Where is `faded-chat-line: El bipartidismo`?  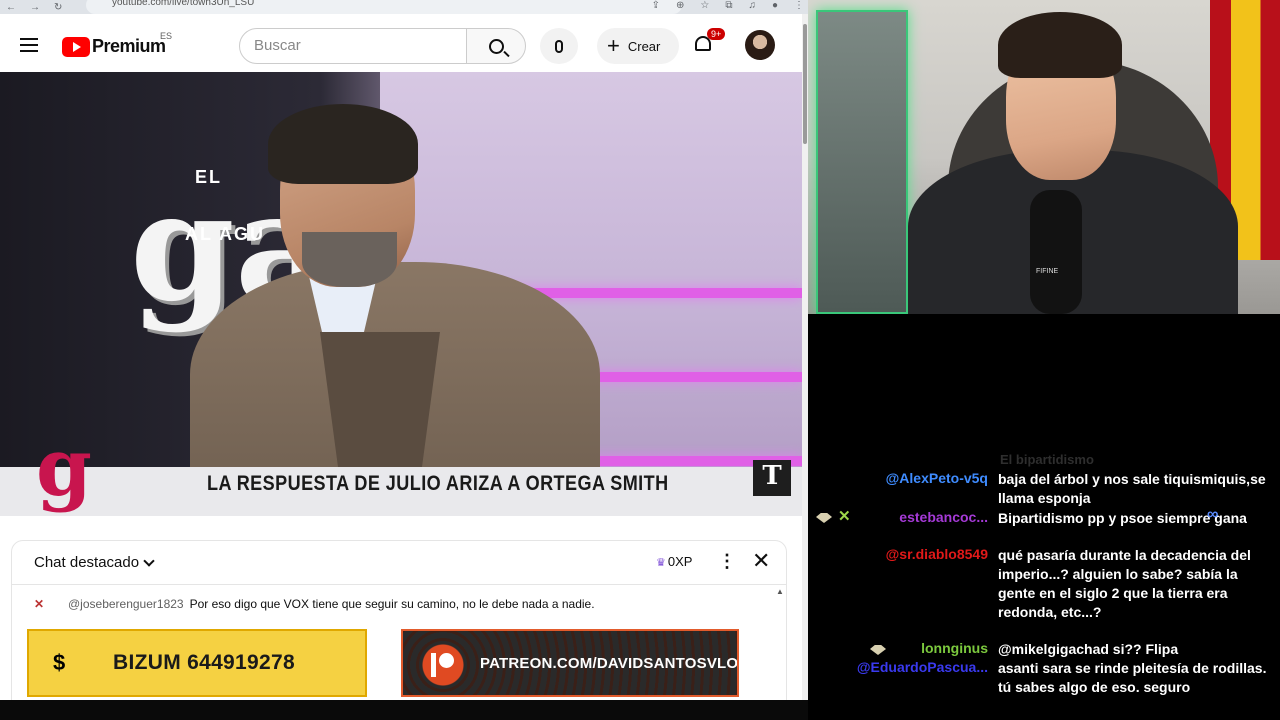
faded-chat-line: El bipartidismo is located at coordinates (1047, 459).